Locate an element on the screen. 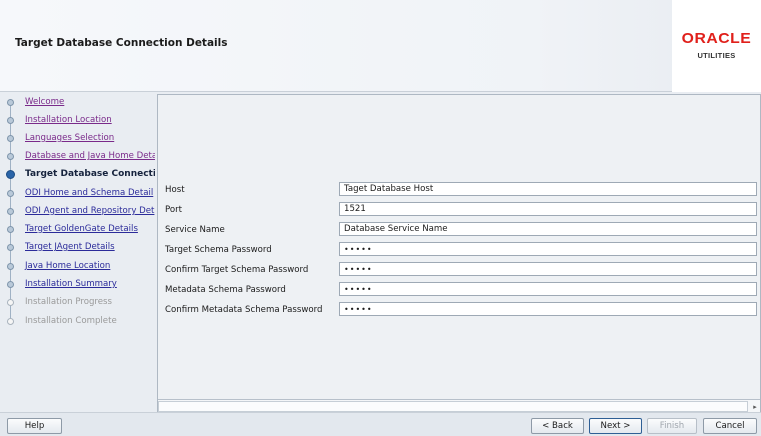 The image size is (761, 436). nav-step-languages-selection: Languages Selection is located at coordinates (77, 138).